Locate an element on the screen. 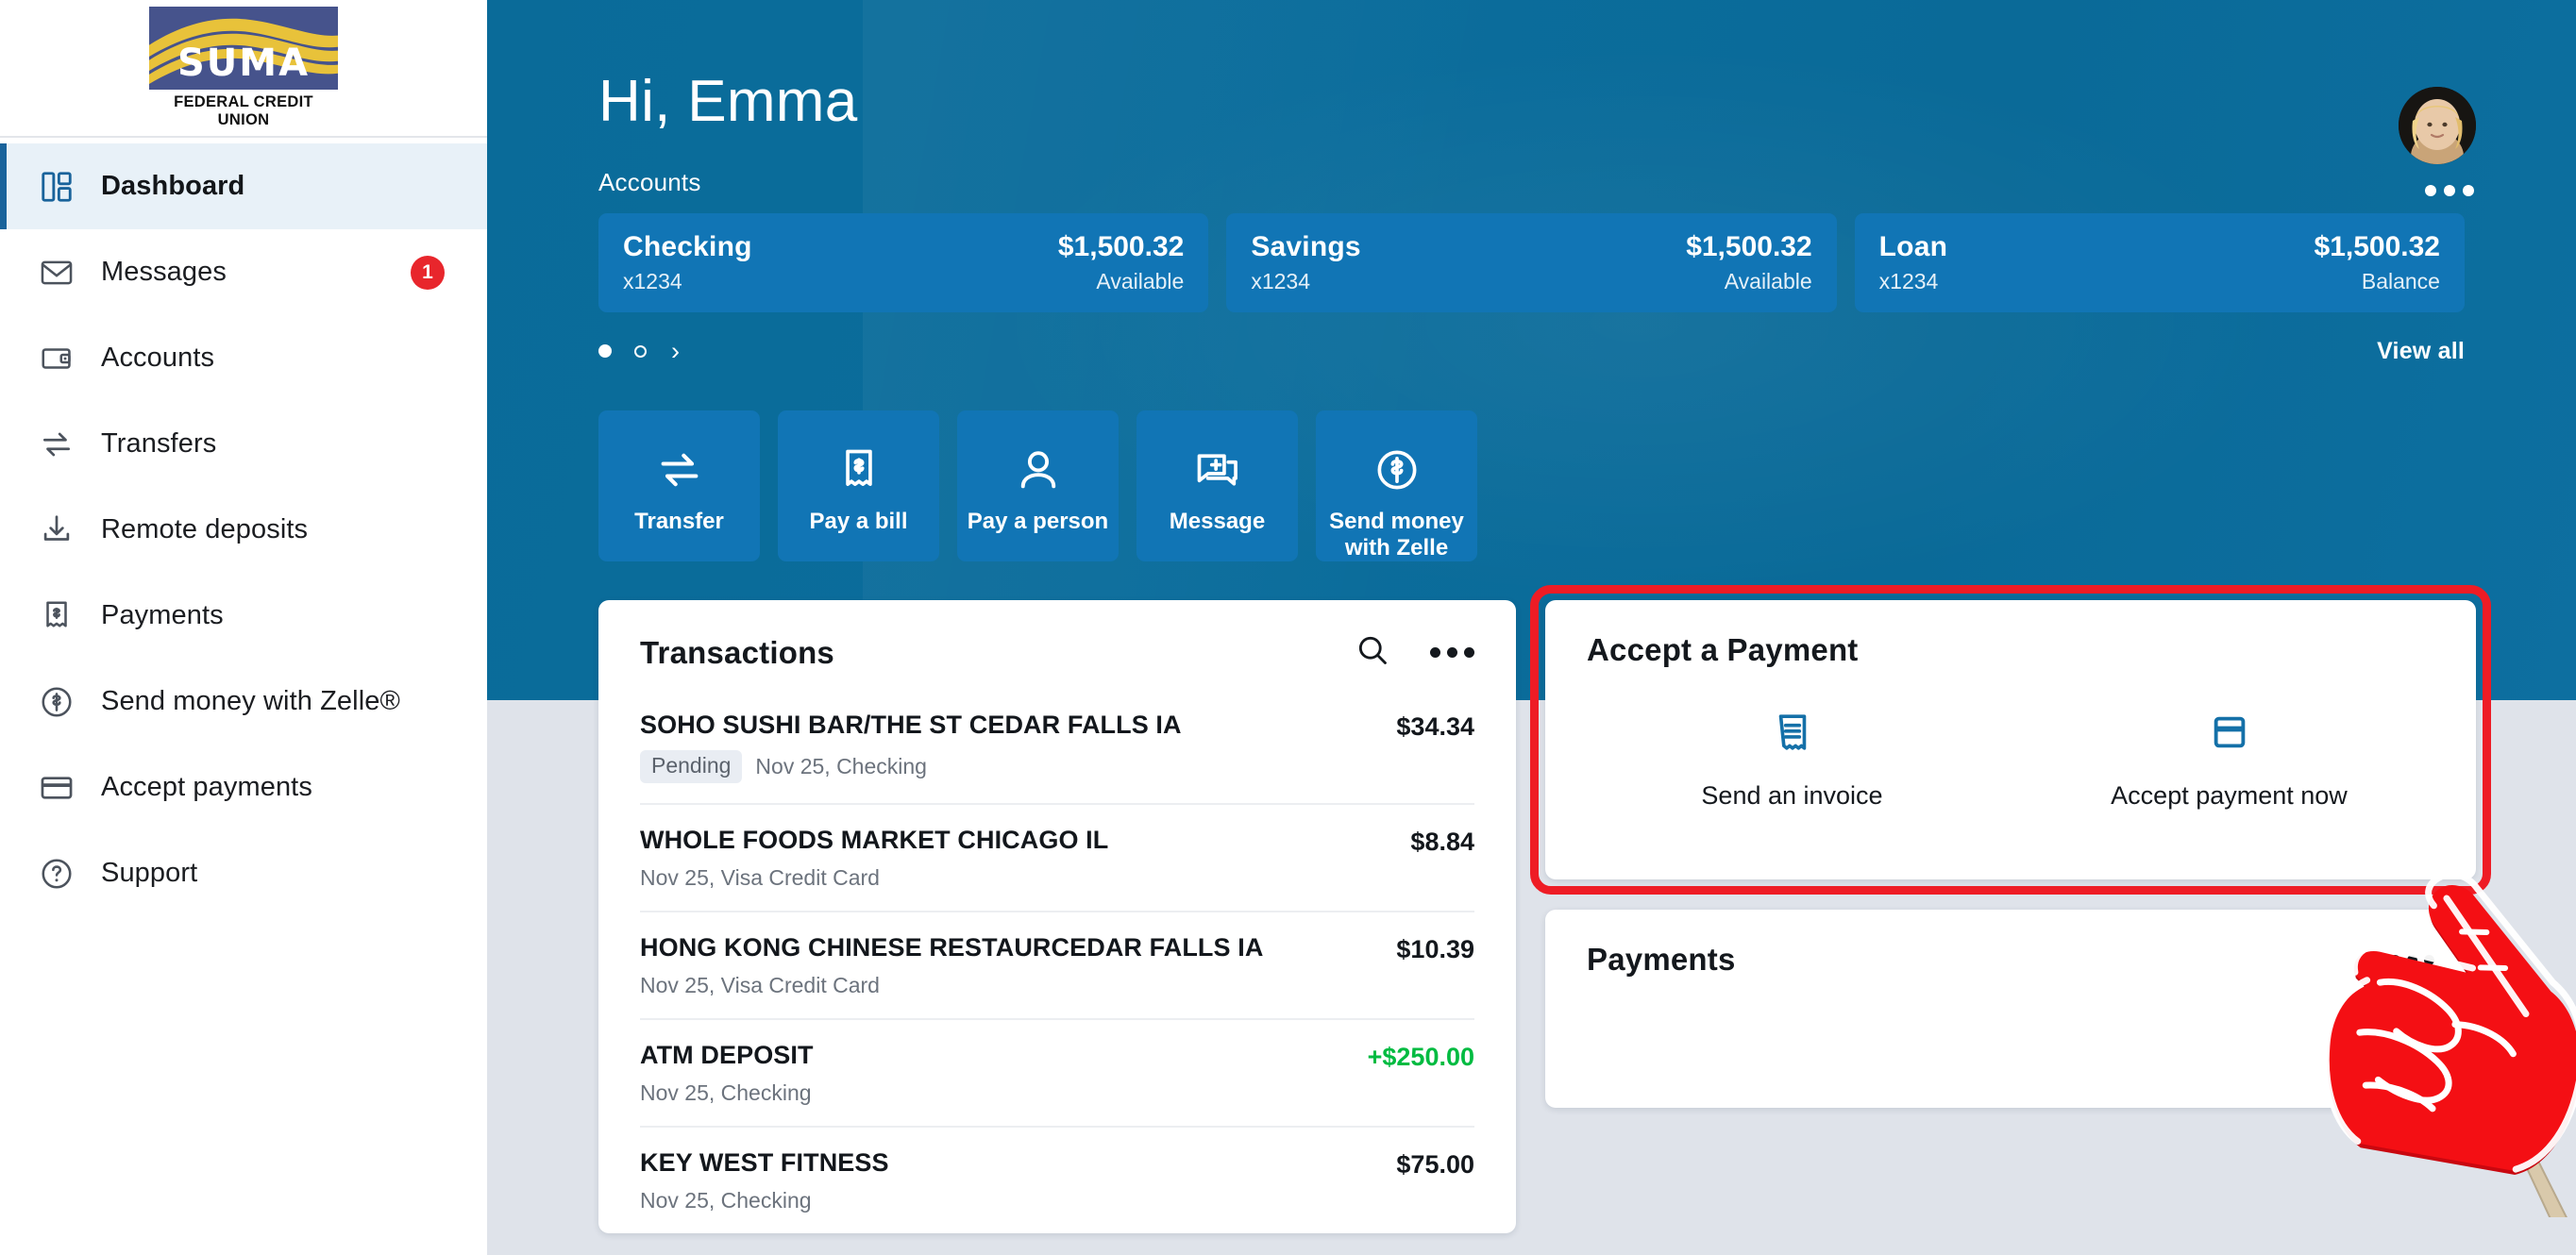 The height and width of the screenshot is (1255, 2576). sidebar-item-accept-payments: Accept payments is located at coordinates (243, 787).